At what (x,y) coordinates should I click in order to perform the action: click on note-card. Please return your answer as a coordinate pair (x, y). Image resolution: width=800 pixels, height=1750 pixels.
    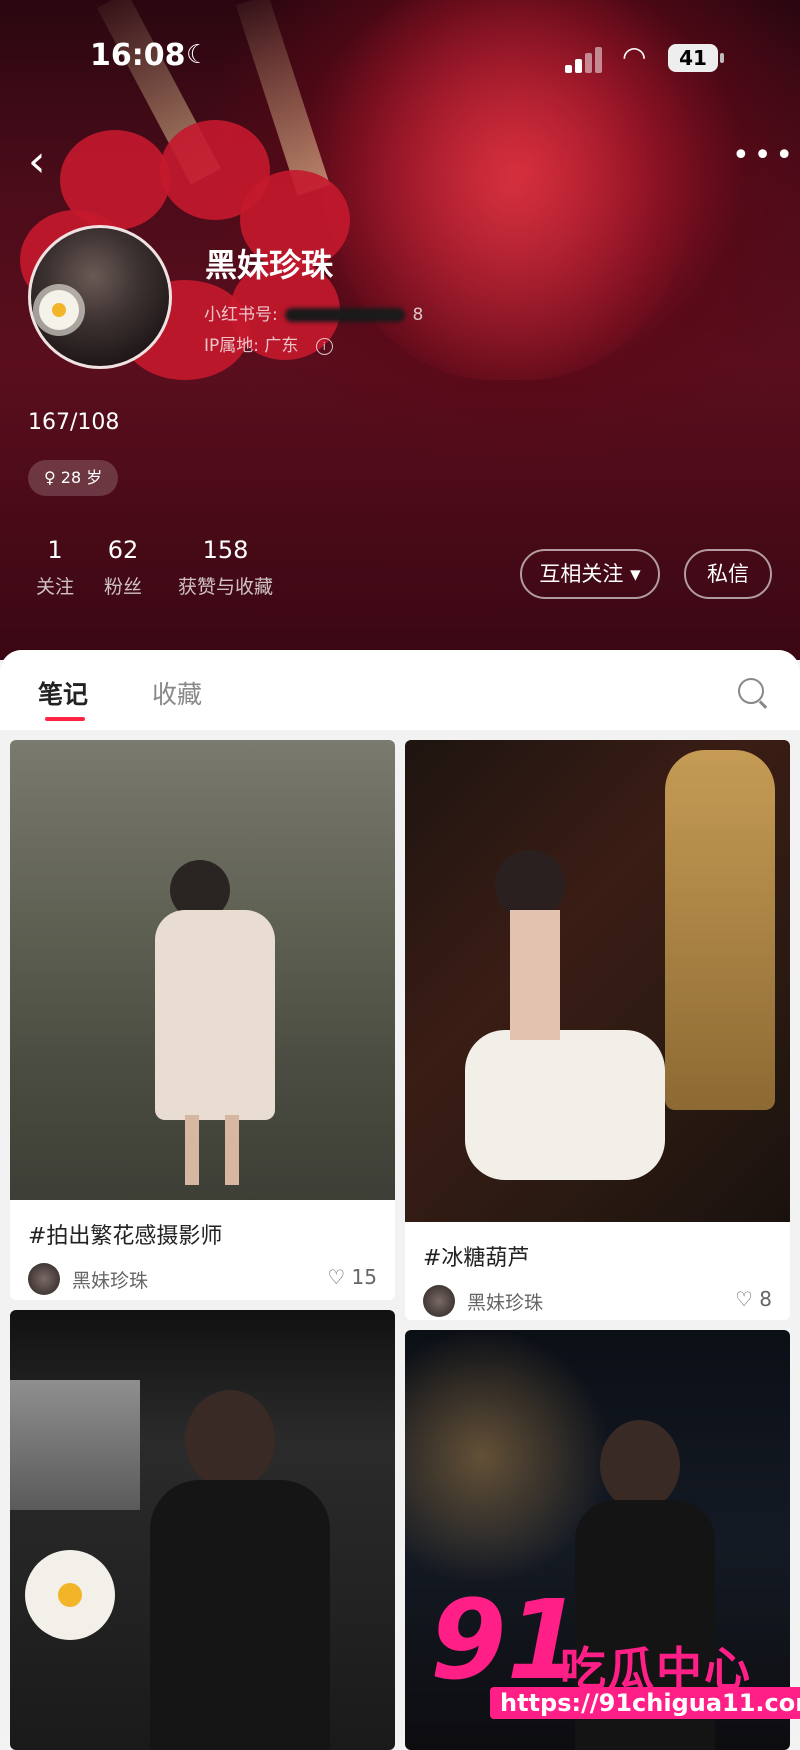
    Looking at the image, I should click on (202, 1530).